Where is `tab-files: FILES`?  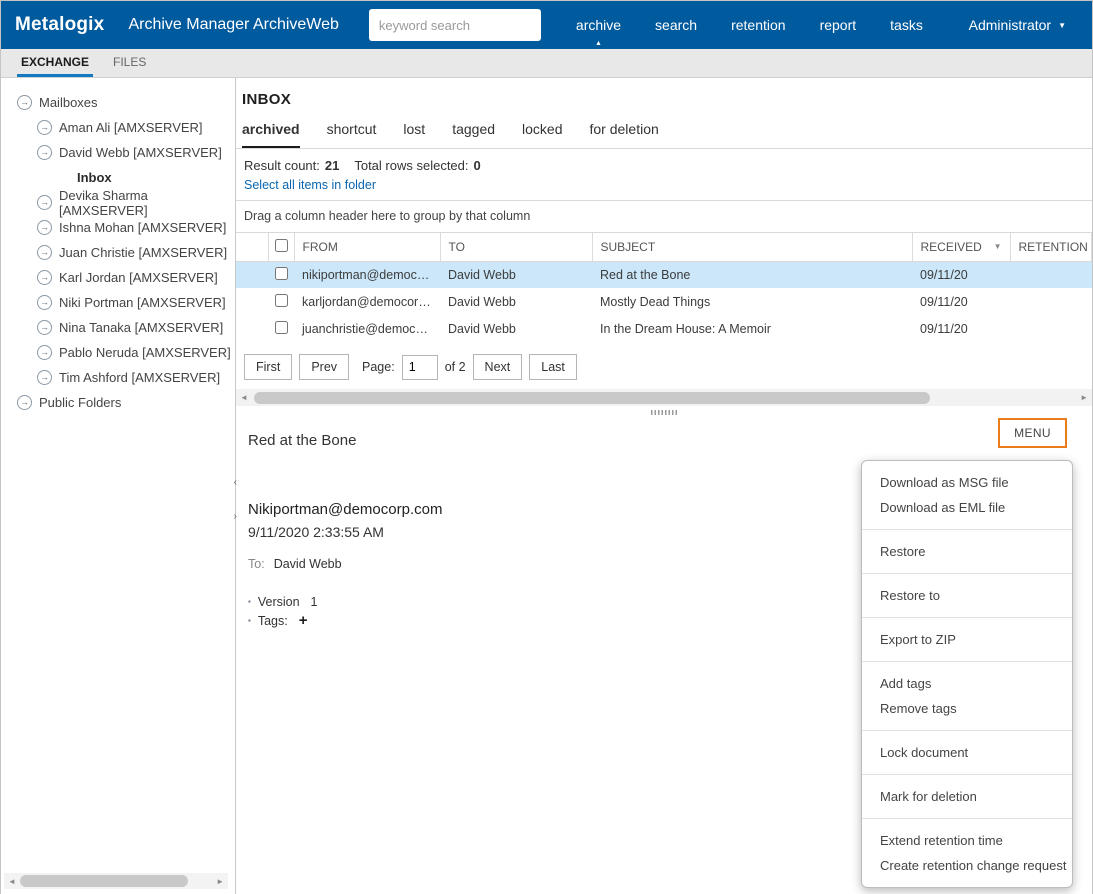
tab-files: FILES is located at coordinates (129, 63).